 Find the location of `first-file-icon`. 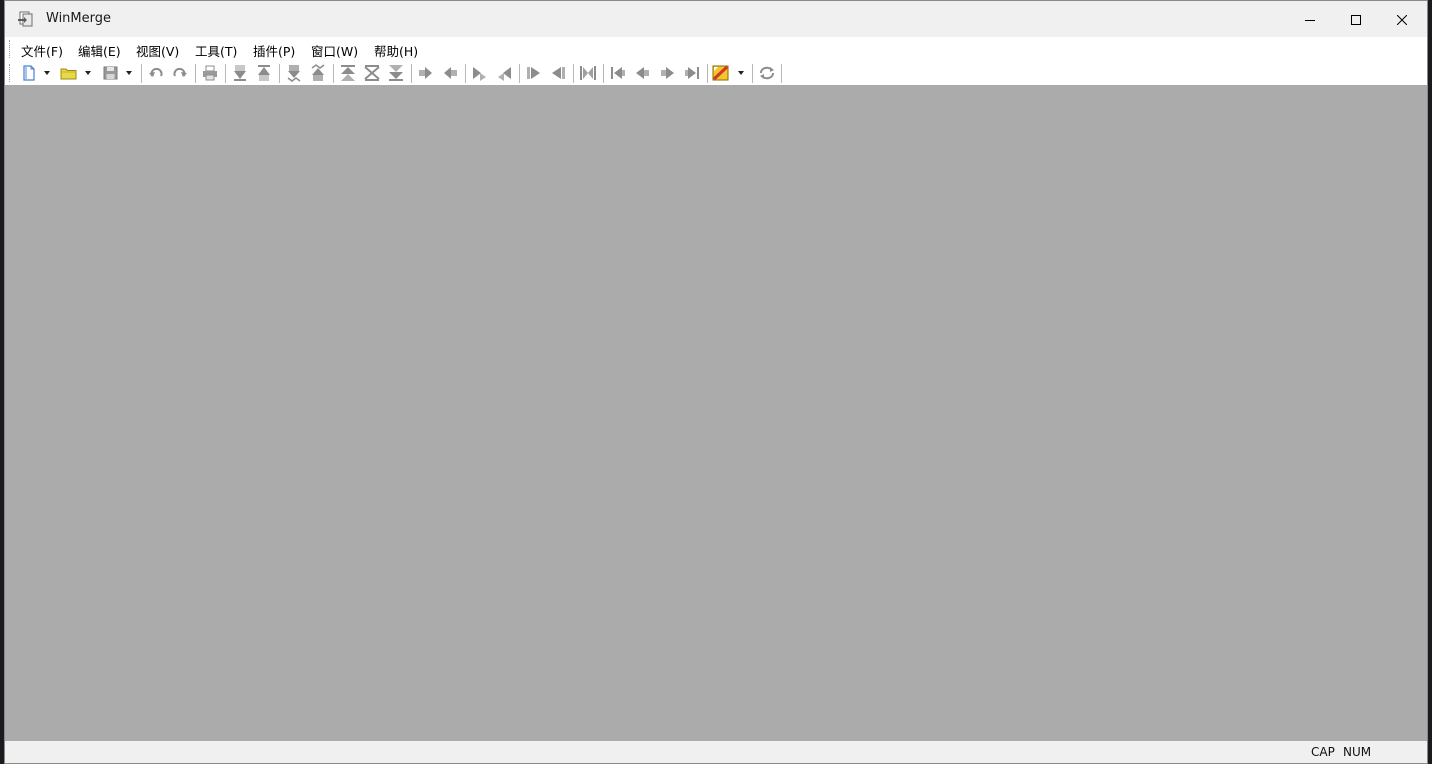

first-file-icon is located at coordinates (618, 73).